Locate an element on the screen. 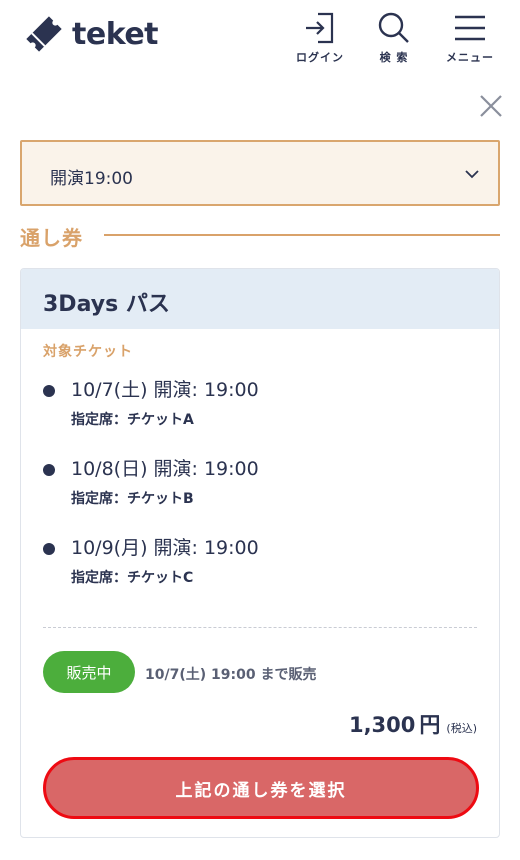 The width and height of the screenshot is (520, 860). ticket-seat: 指定席：チケットA is located at coordinates (132, 420).